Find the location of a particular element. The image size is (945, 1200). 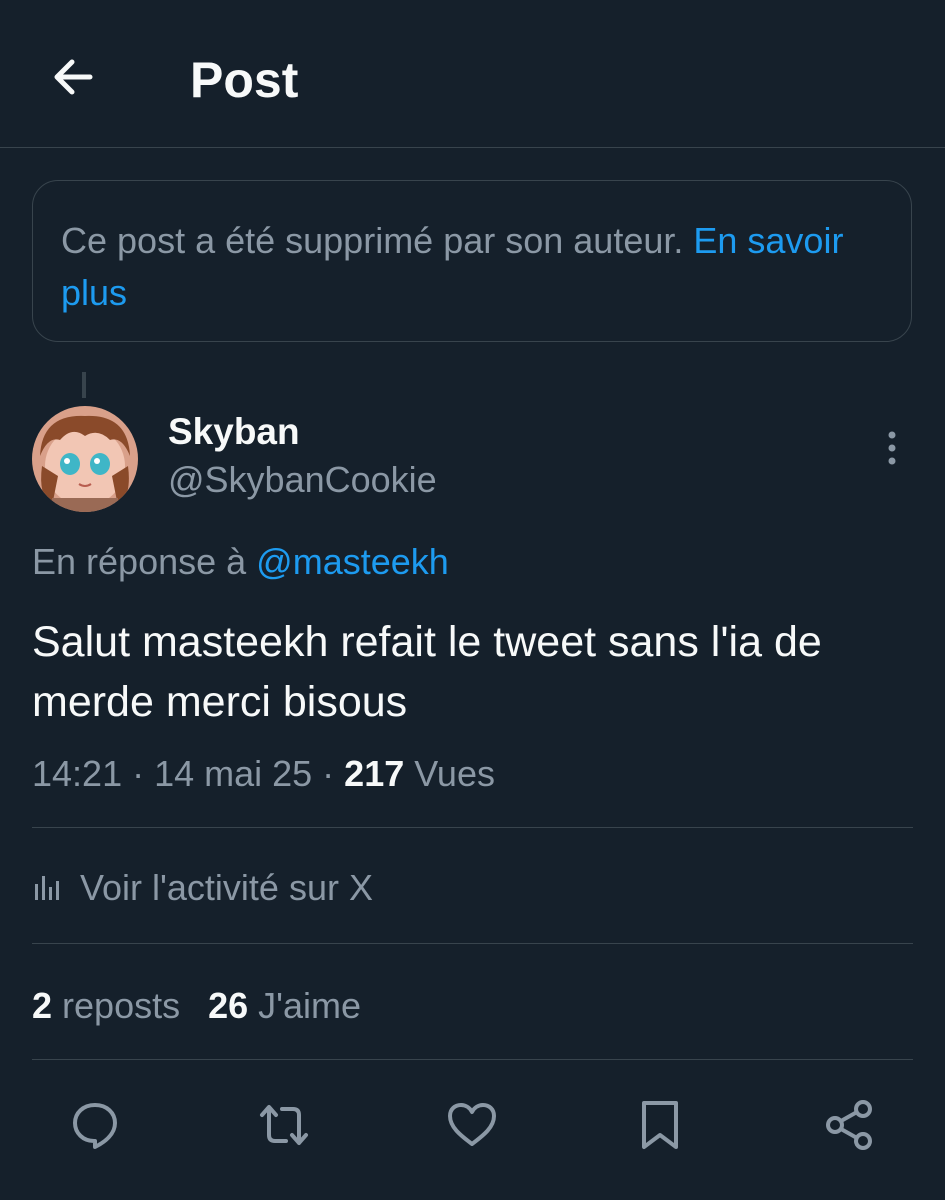

likes-count: 26 is located at coordinates (228, 1005).